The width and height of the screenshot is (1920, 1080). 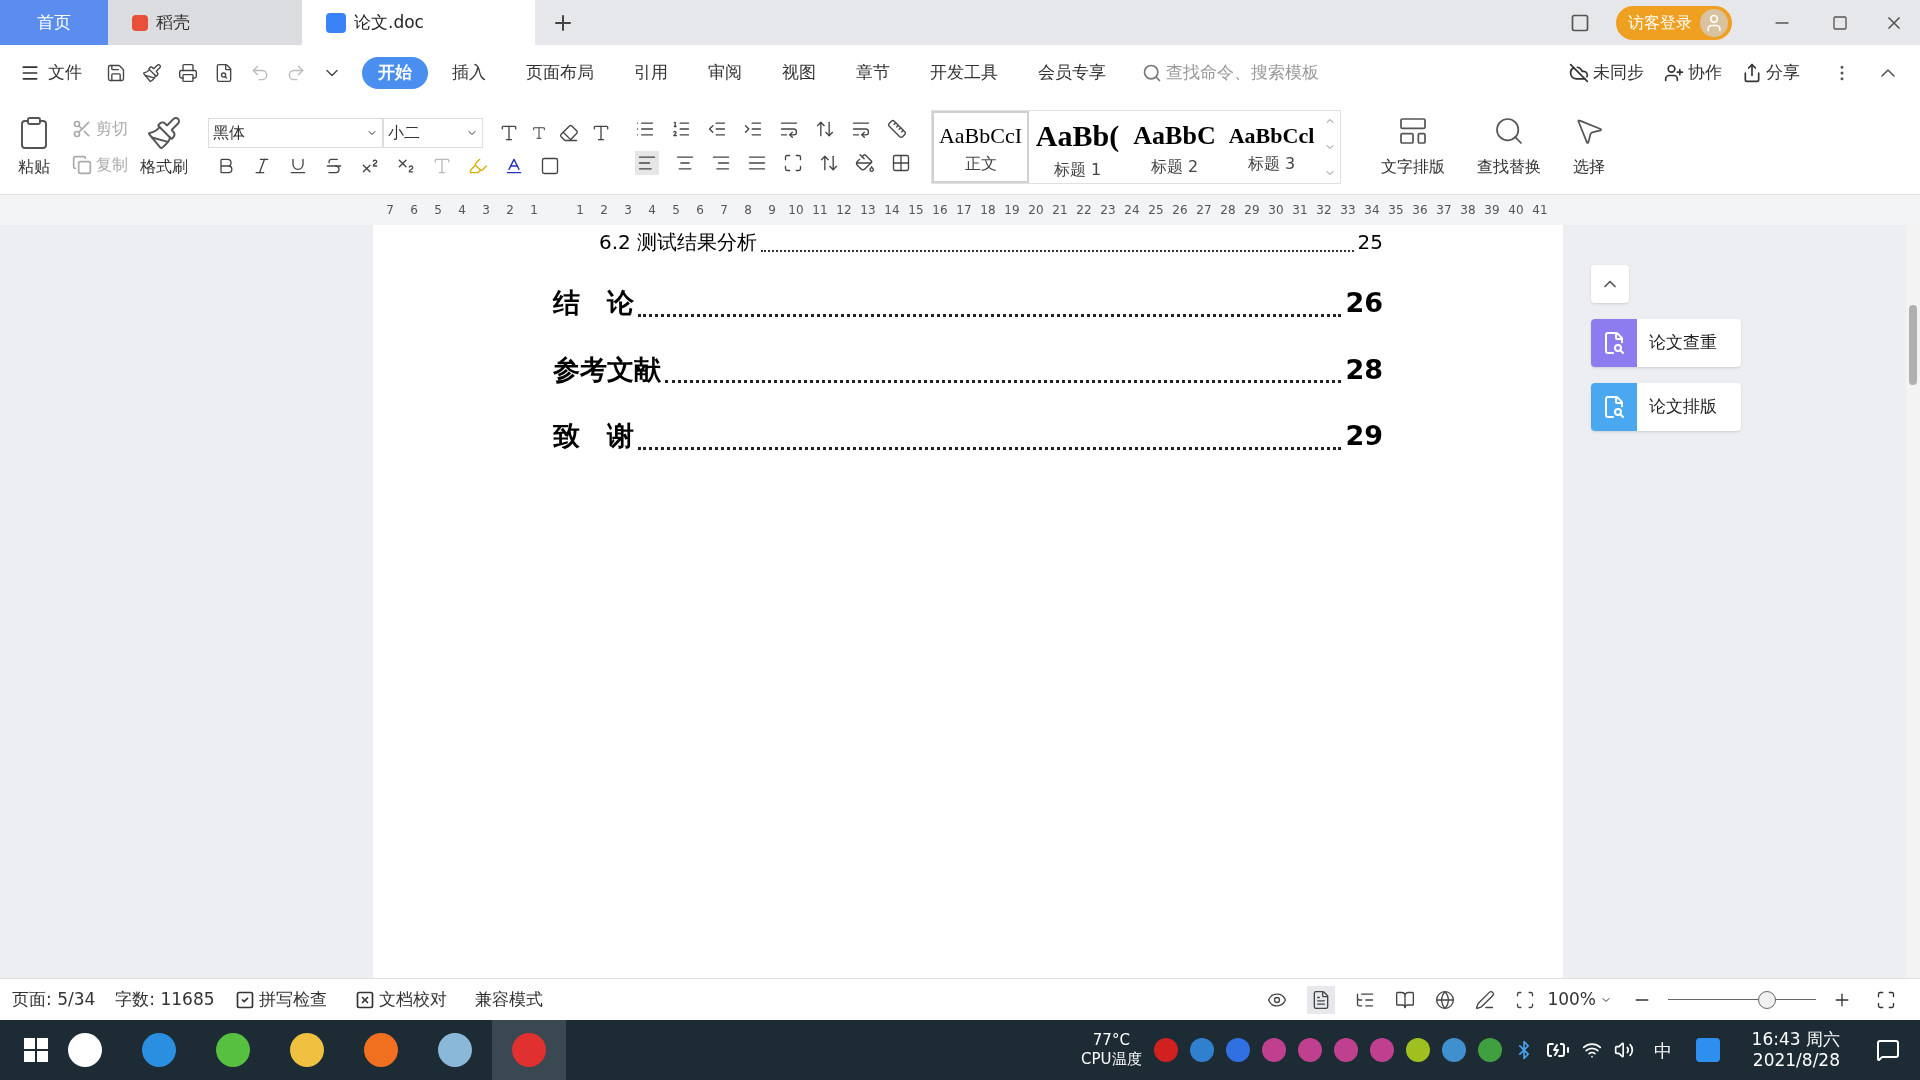 What do you see at coordinates (152, 72) in the screenshot?
I see `brush-icon` at bounding box center [152, 72].